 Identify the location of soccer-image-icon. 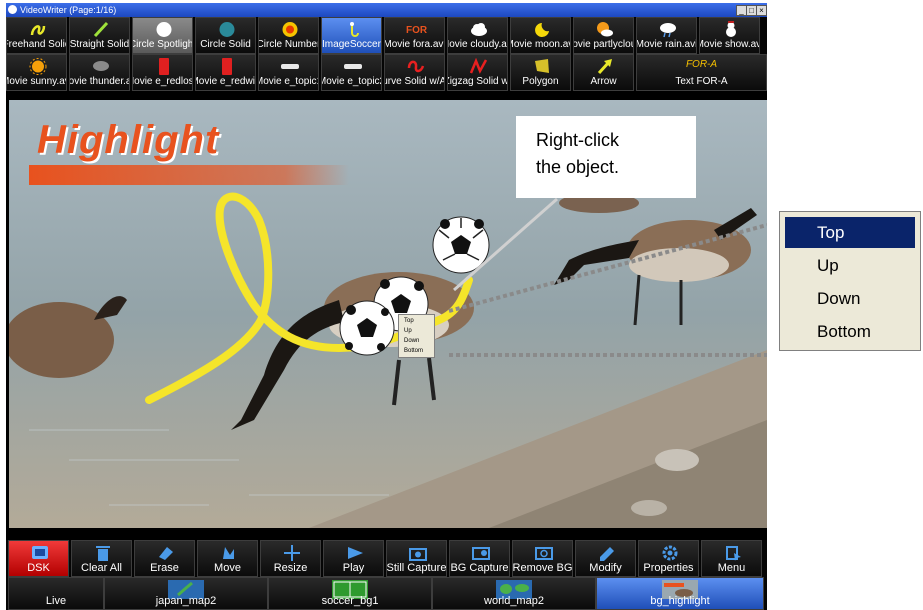
(354, 29).